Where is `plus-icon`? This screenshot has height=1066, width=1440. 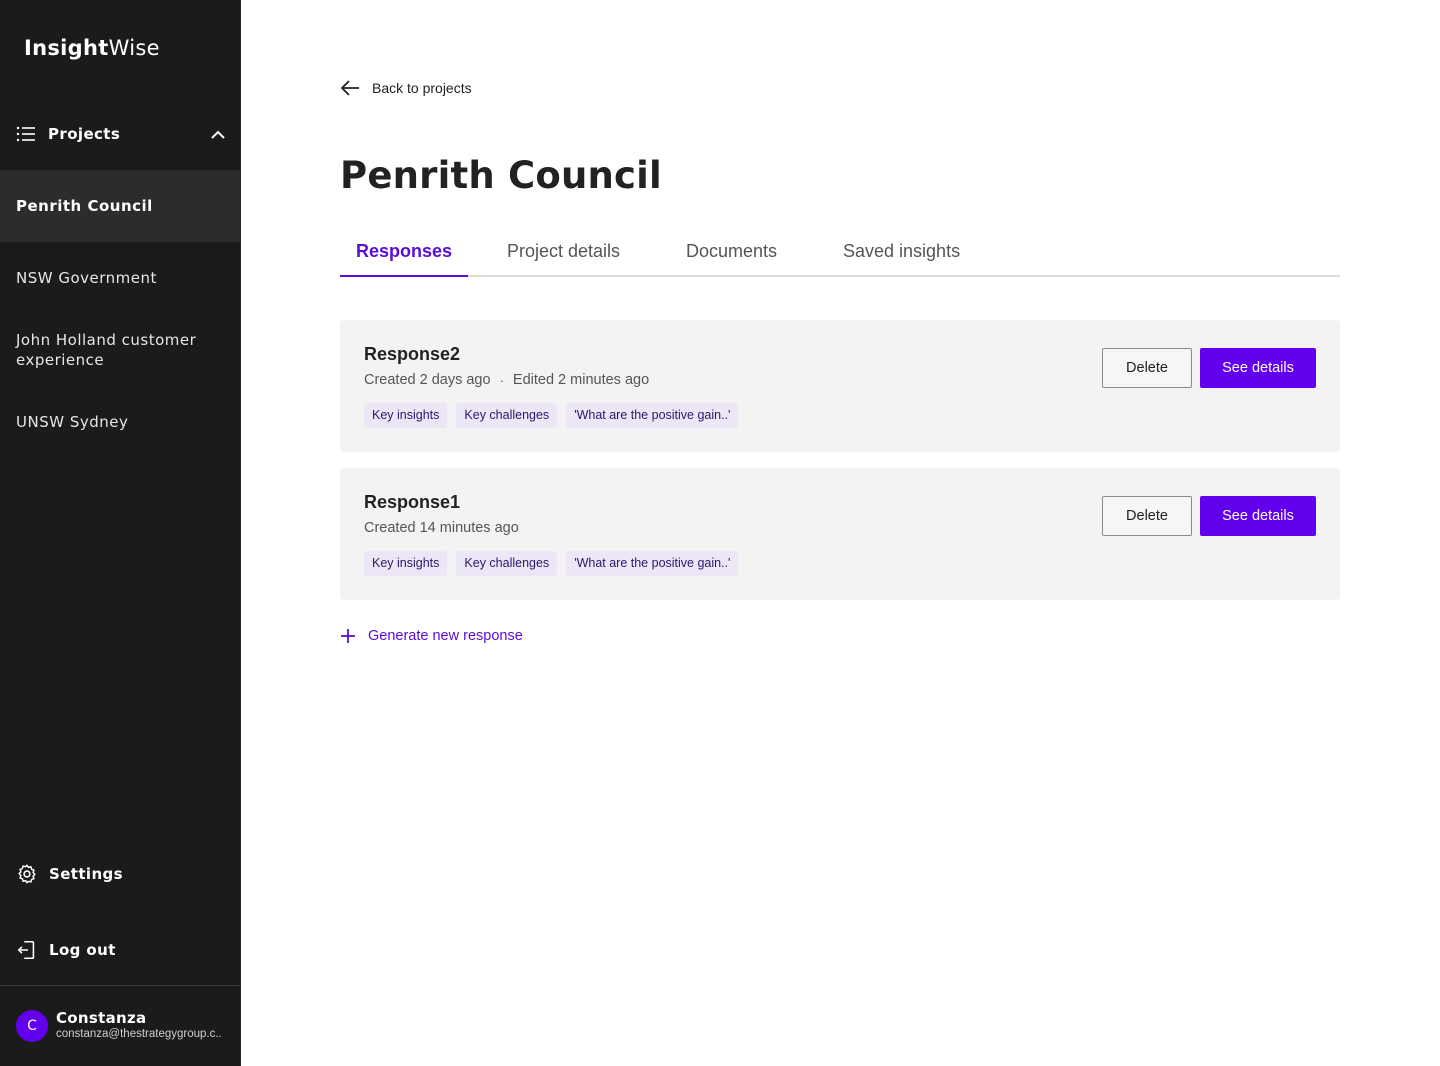
plus-icon is located at coordinates (348, 636).